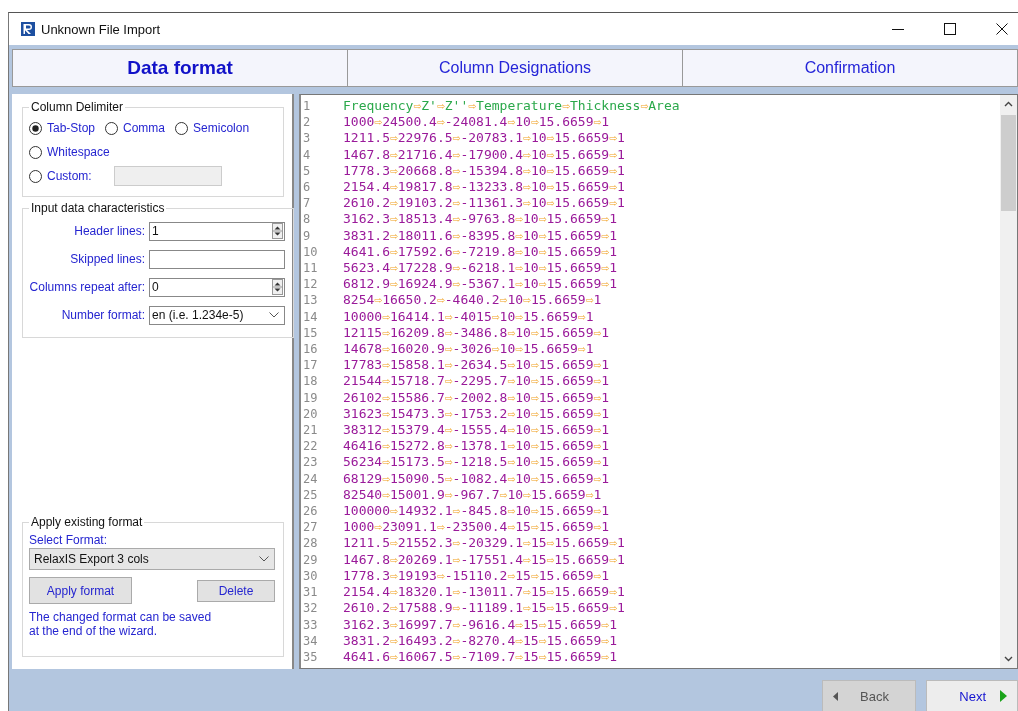 The width and height of the screenshot is (1018, 711). I want to click on field-label: Columns repeat after:, so click(87, 287).